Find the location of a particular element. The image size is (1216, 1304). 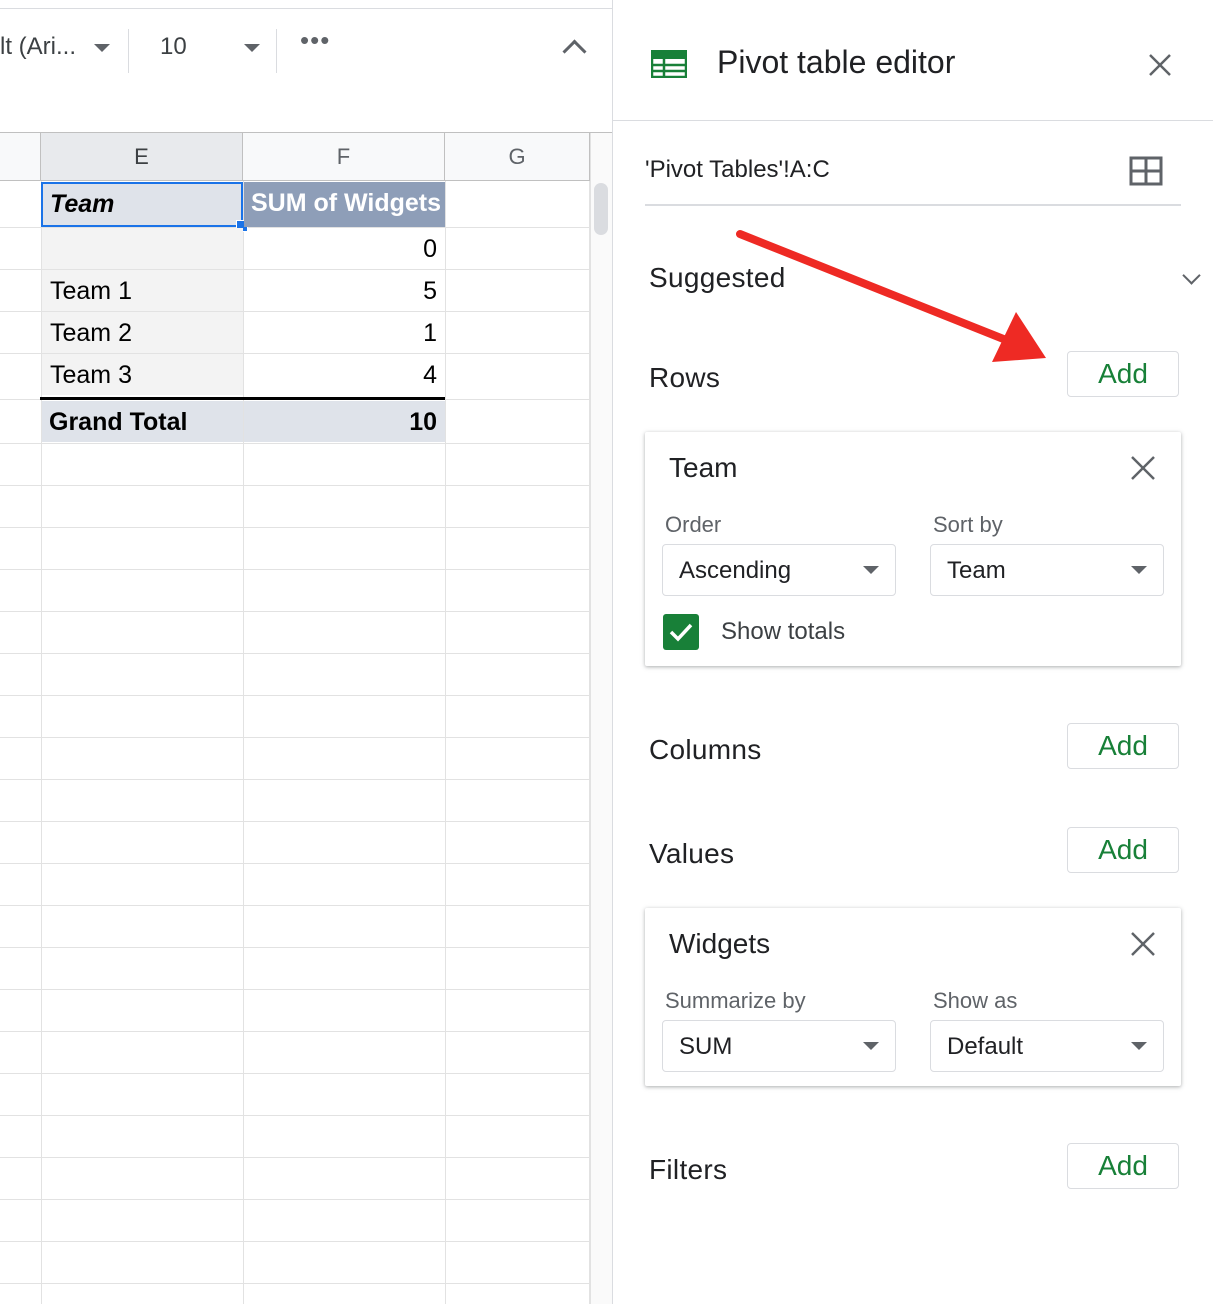

values-field-name: Widgets is located at coordinates (720, 943).